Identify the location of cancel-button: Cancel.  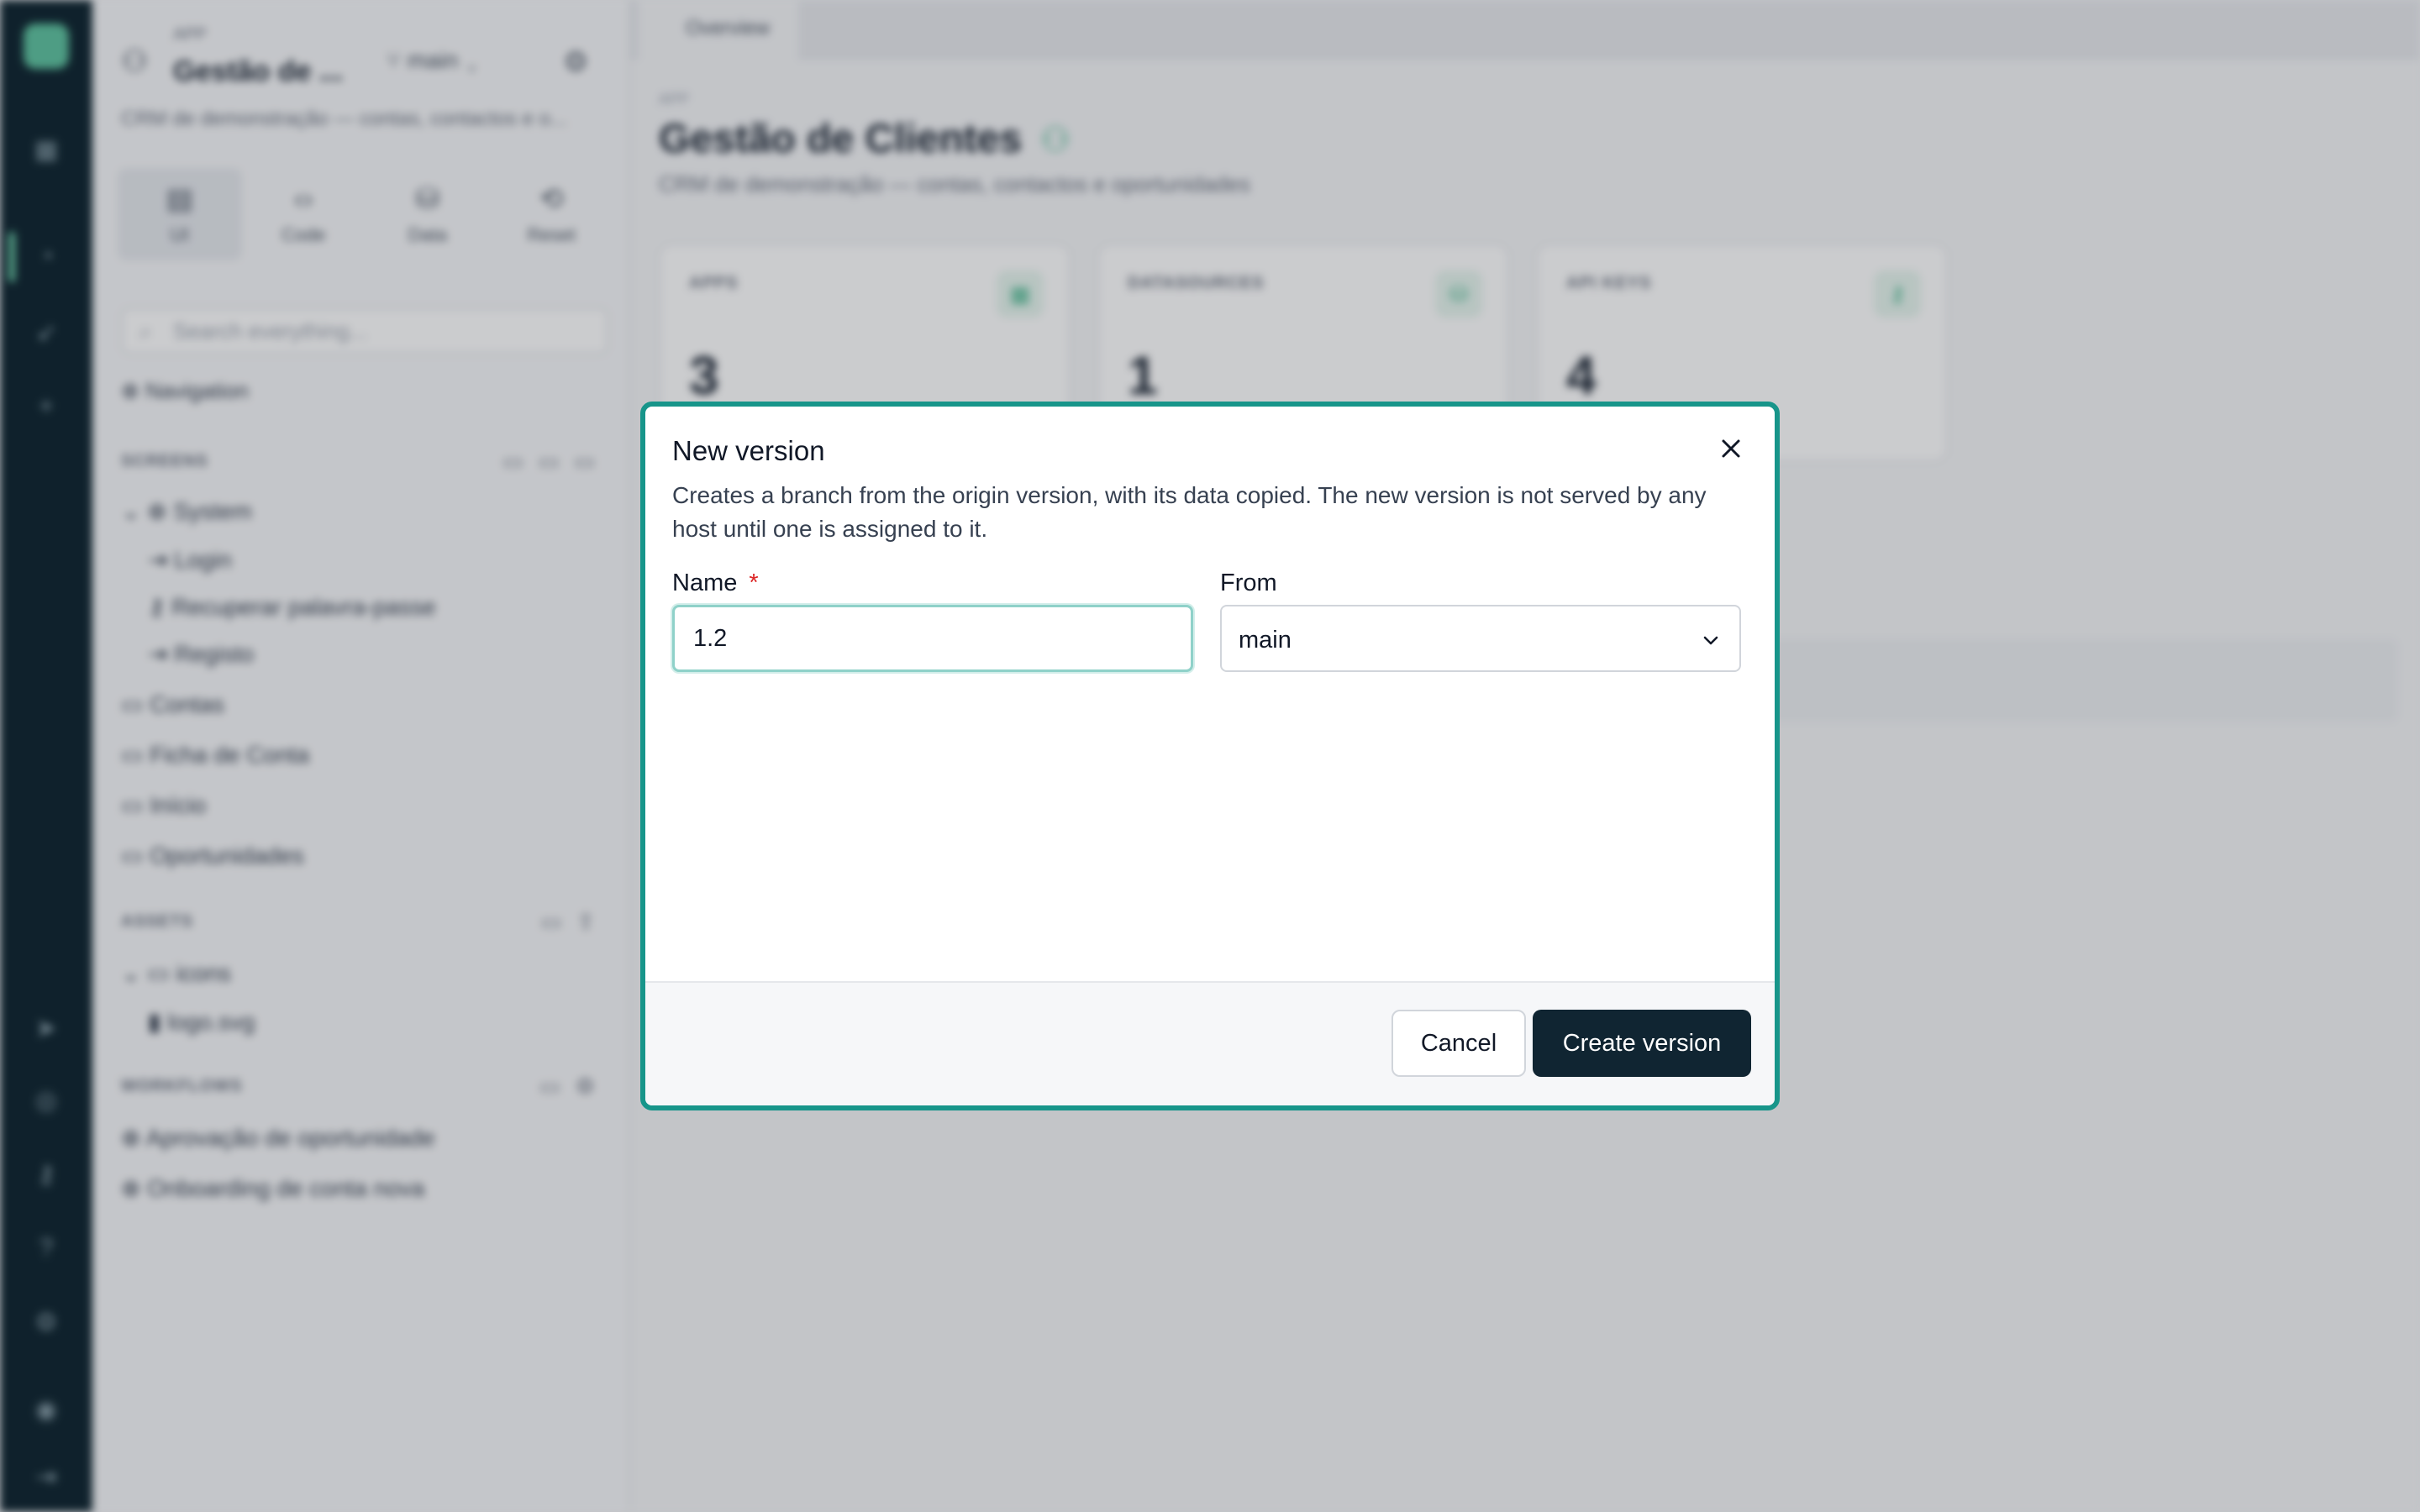
(1459, 1043).